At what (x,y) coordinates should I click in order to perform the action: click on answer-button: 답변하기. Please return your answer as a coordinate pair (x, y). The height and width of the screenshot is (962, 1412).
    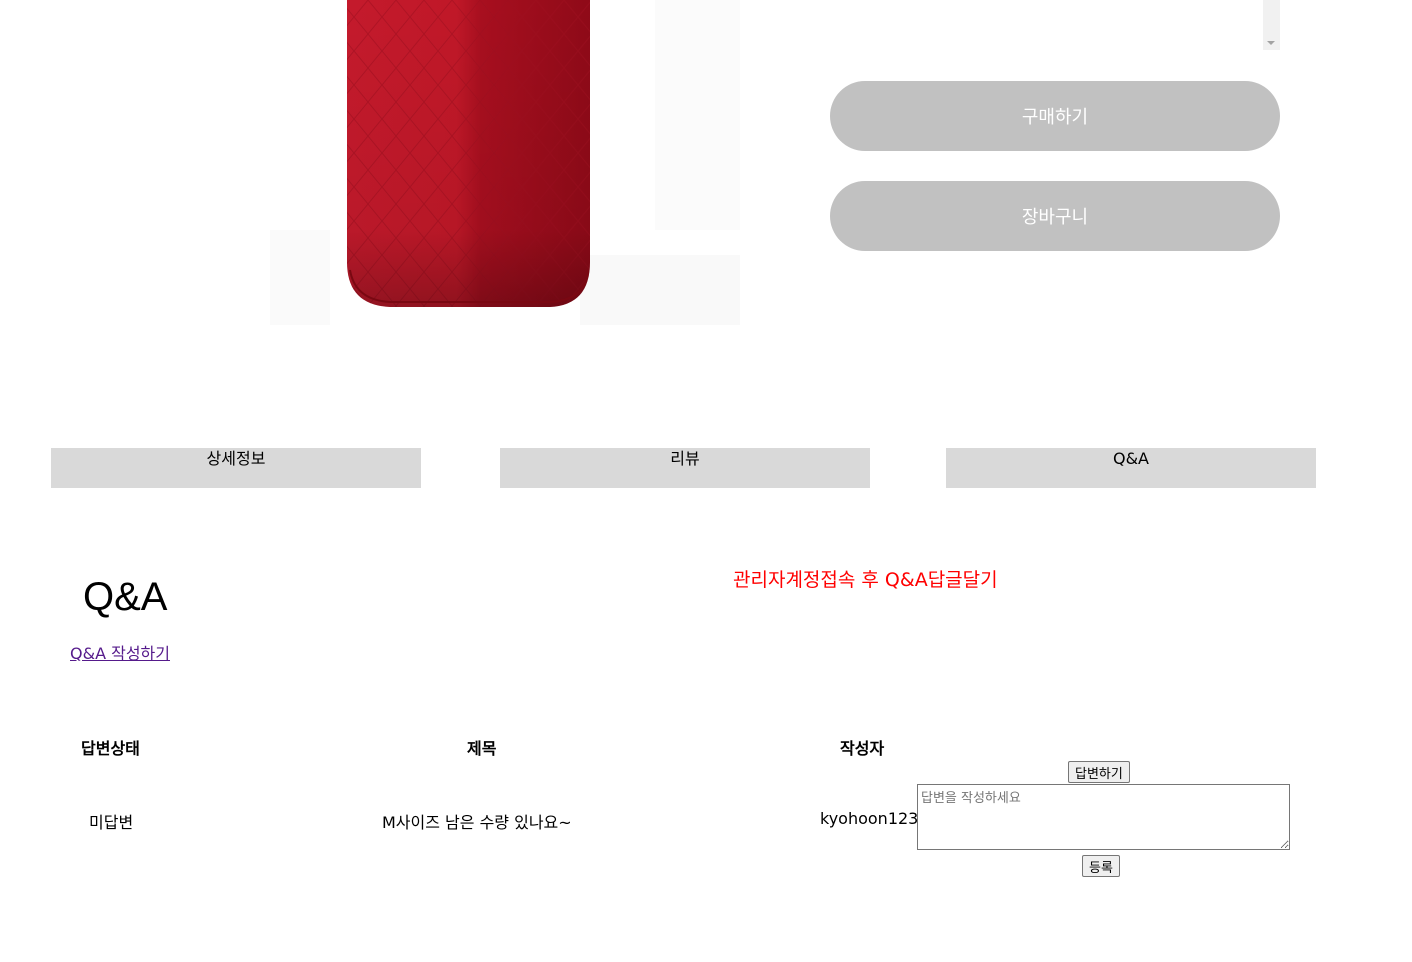
    Looking at the image, I should click on (1099, 772).